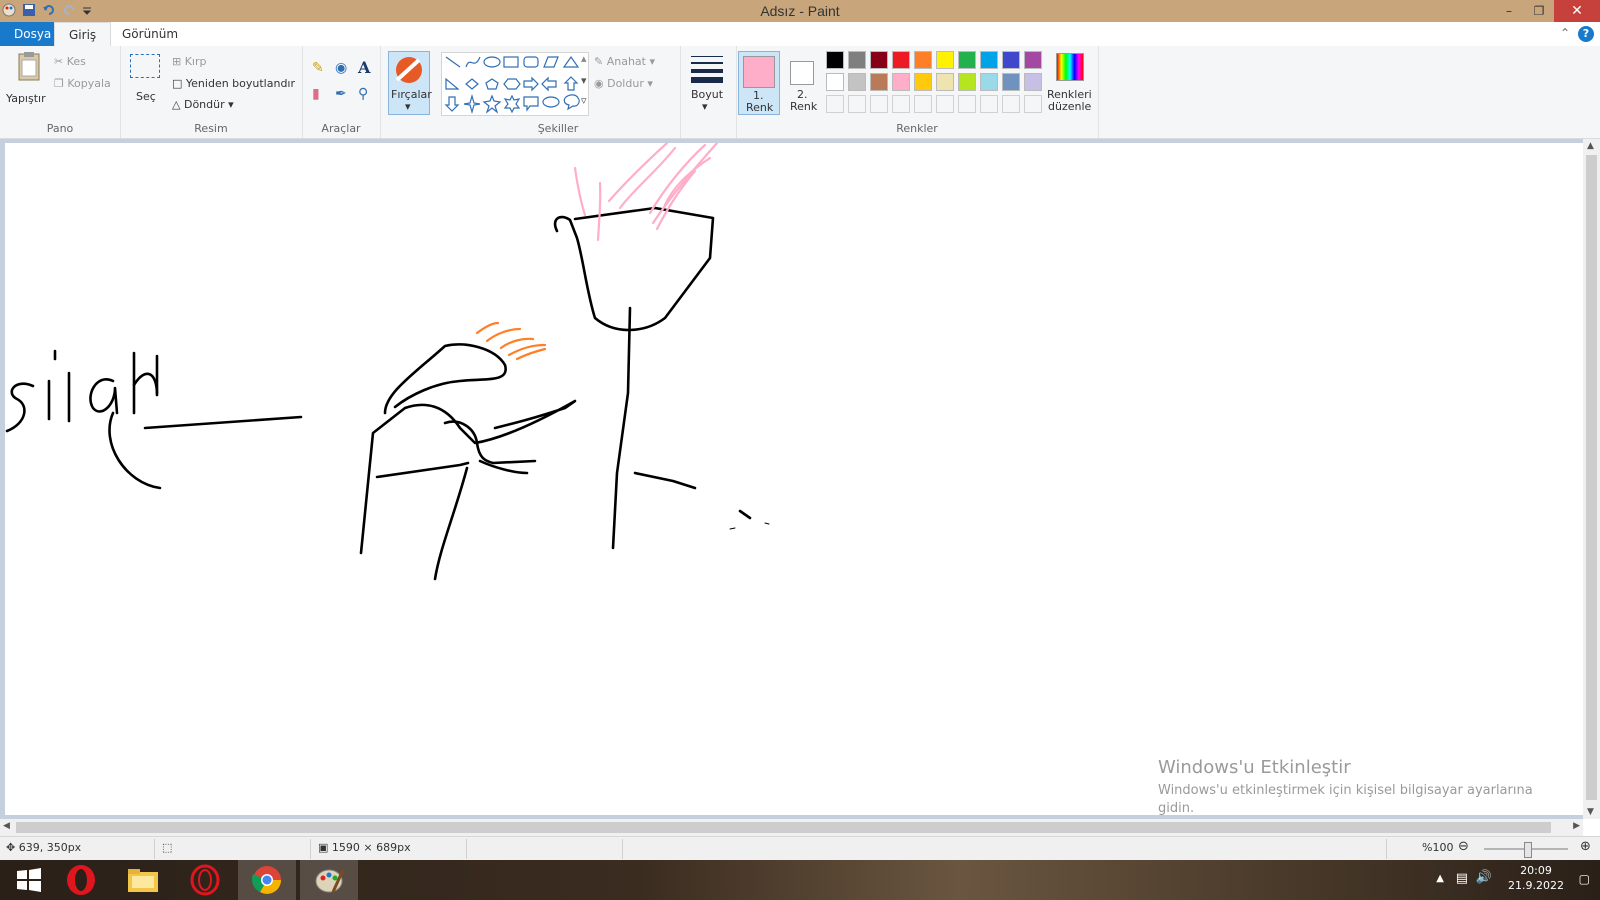  I want to click on size-button: Boyut ▾, so click(707, 83).